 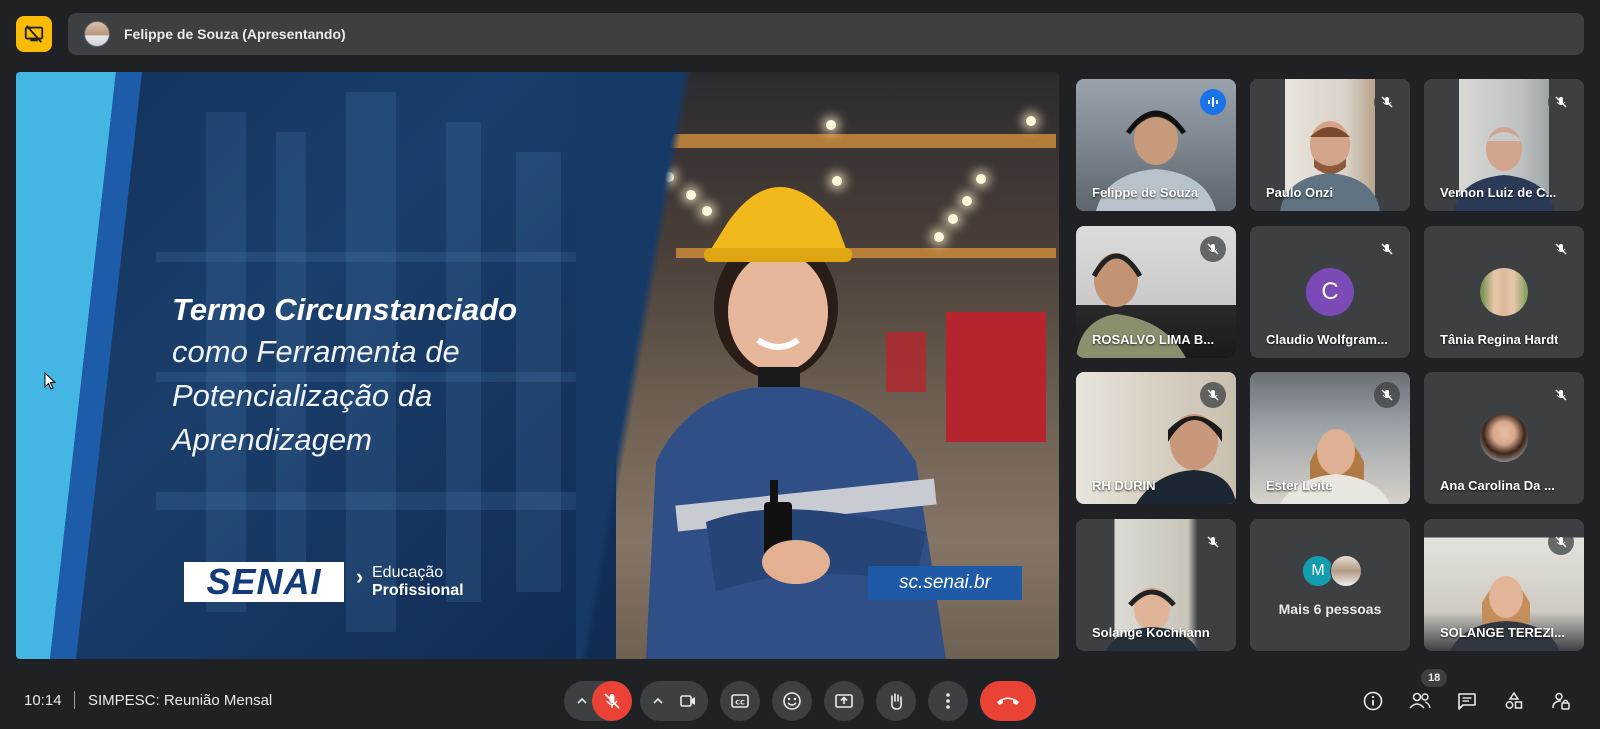 I want to click on top-bar: Felippe de Souza (Apresentando), so click(x=800, y=34).